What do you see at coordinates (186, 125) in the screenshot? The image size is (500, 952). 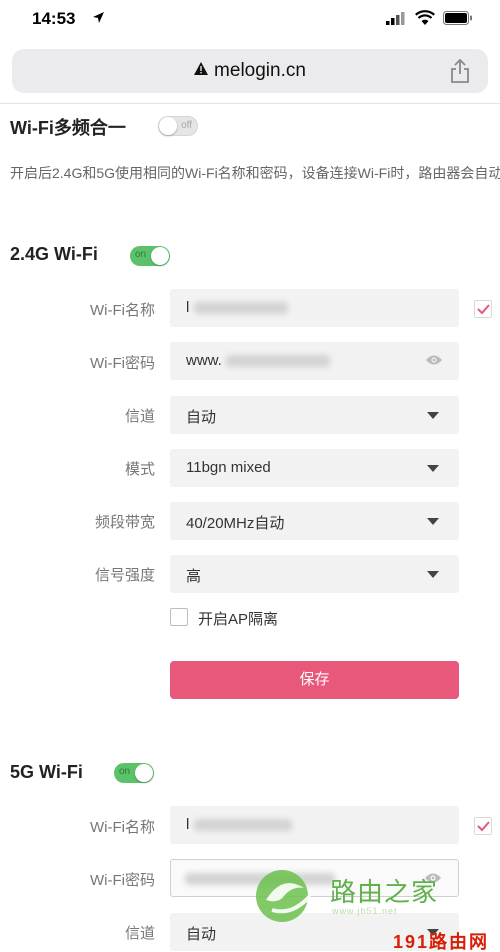 I see `toggle-label: off` at bounding box center [186, 125].